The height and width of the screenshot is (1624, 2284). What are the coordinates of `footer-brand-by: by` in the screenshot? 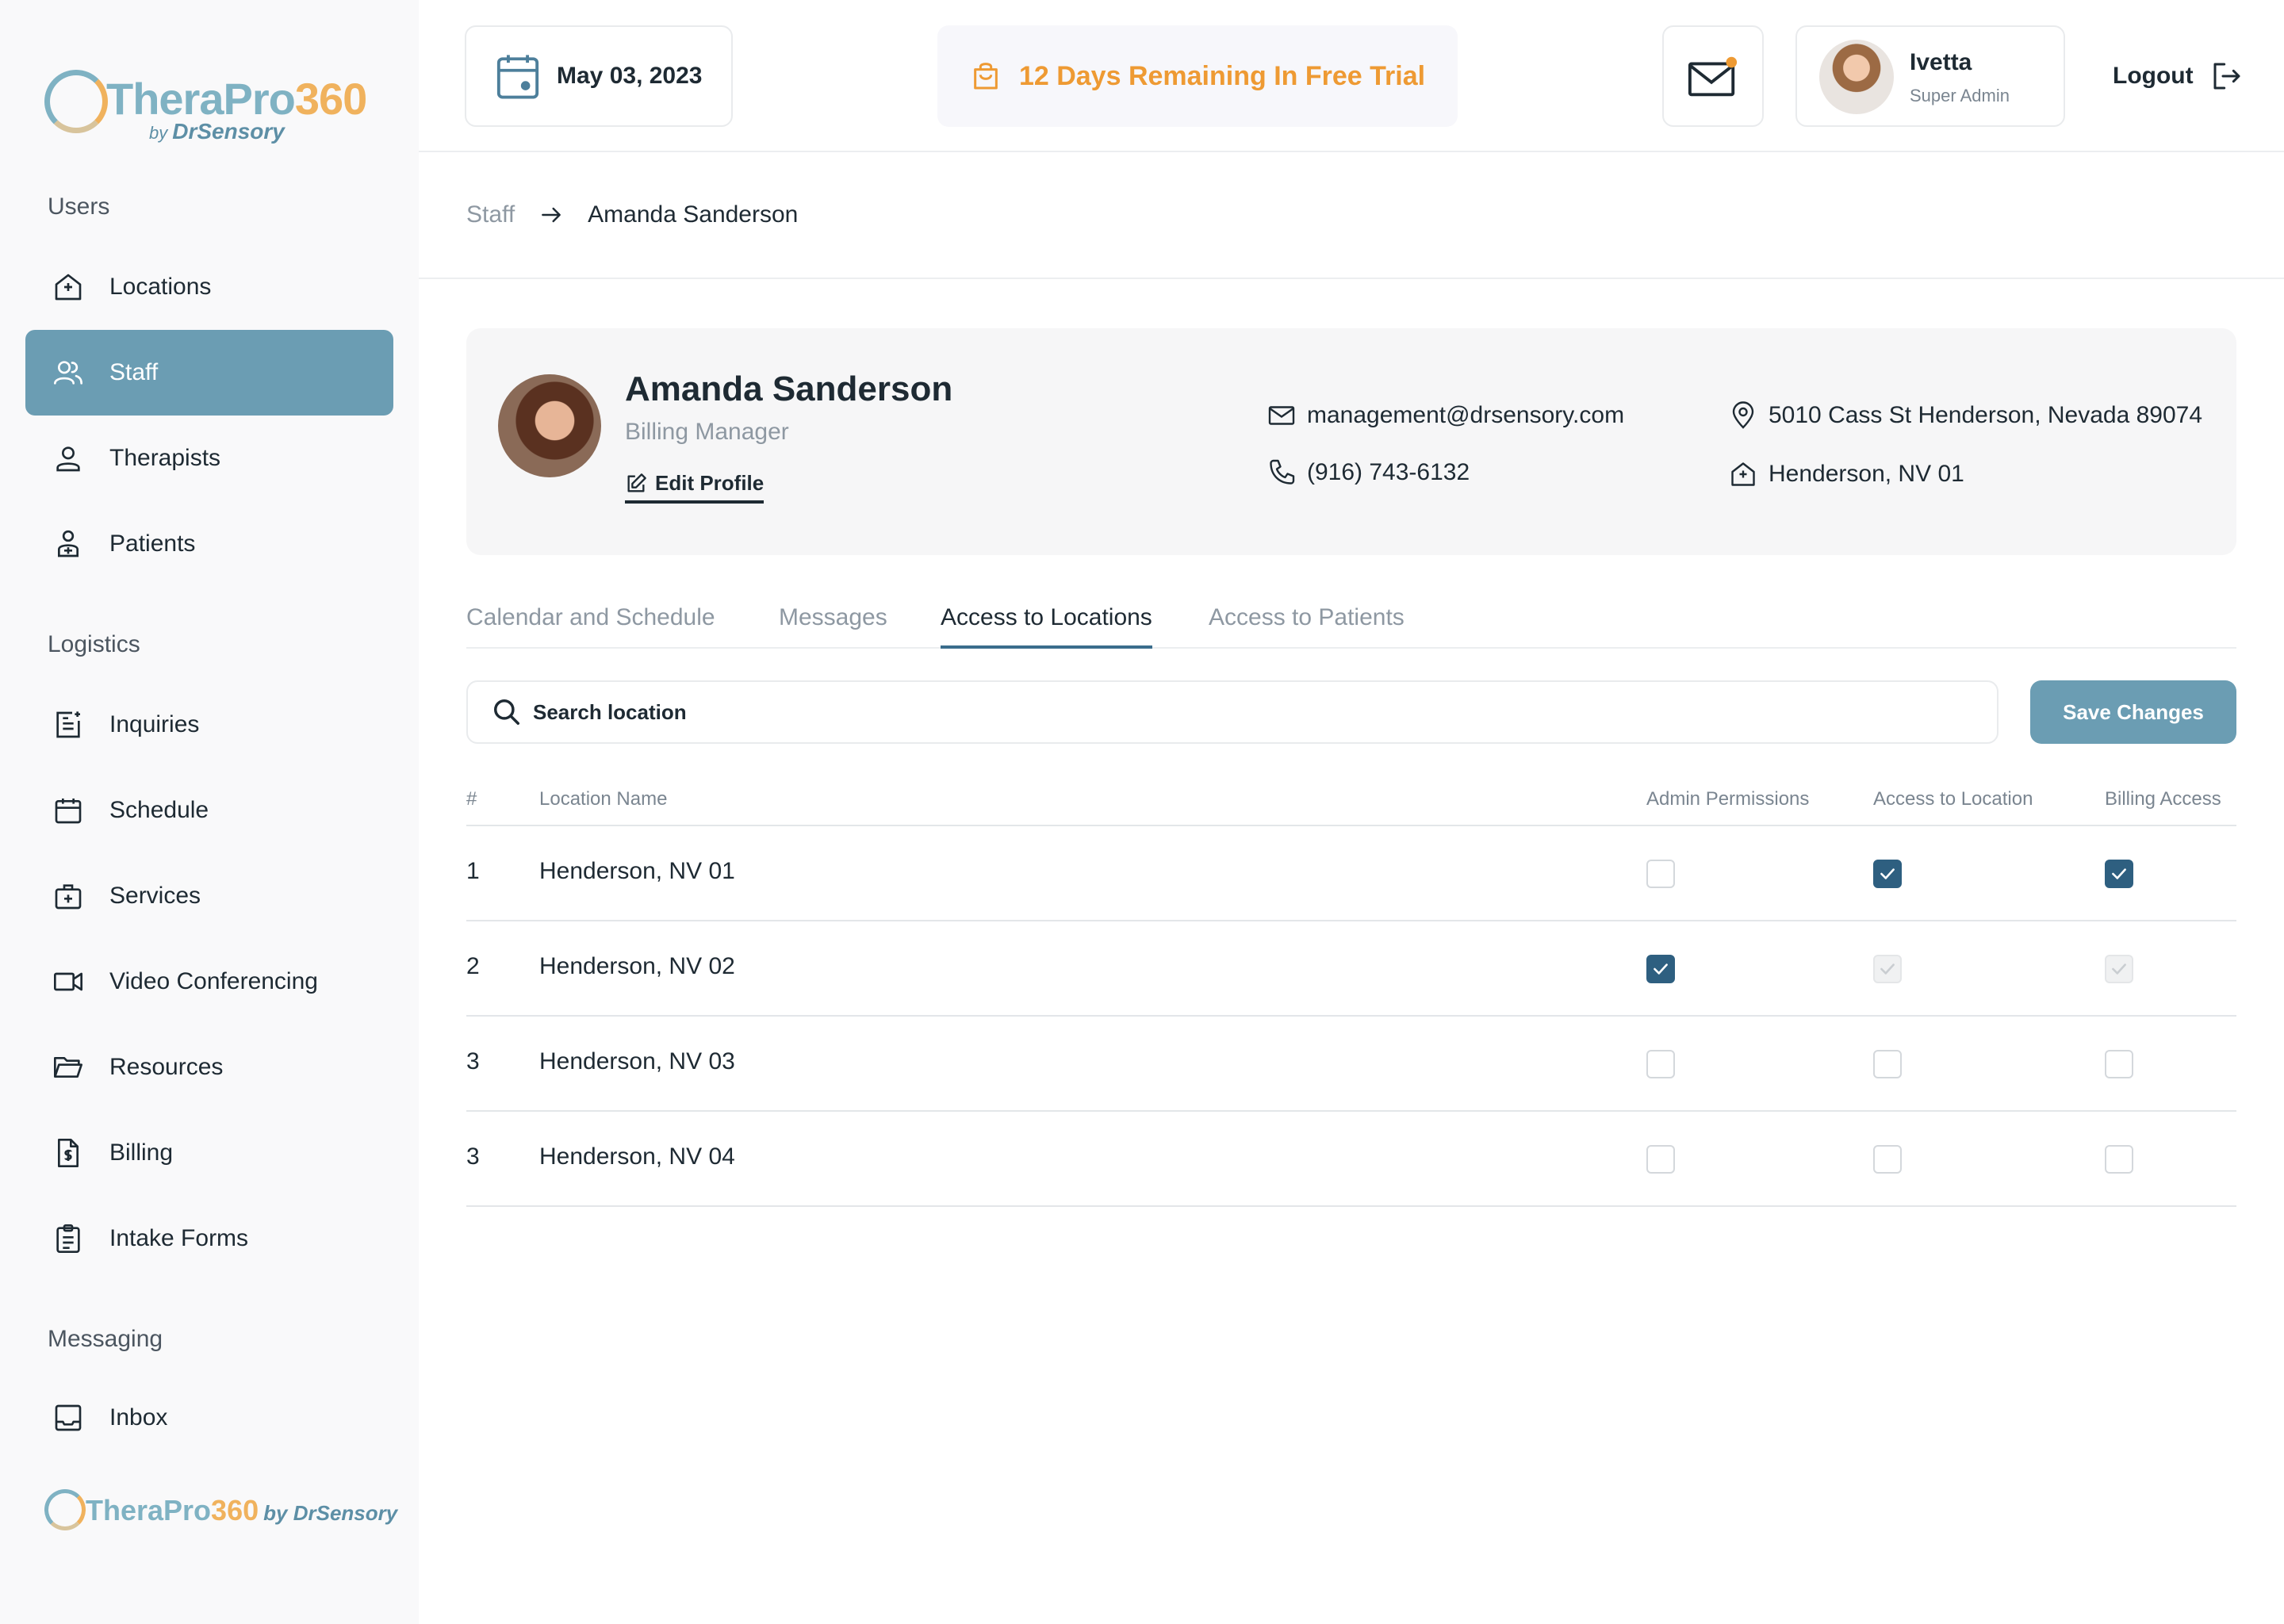 It's located at (275, 1513).